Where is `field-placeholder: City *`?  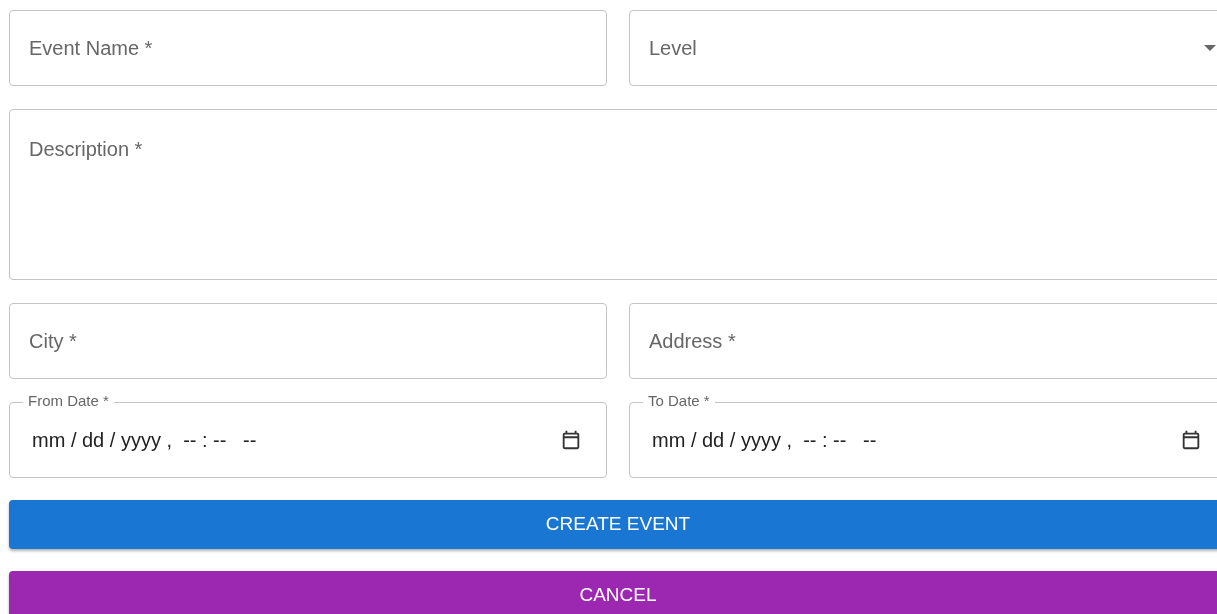
field-placeholder: City * is located at coordinates (53, 341).